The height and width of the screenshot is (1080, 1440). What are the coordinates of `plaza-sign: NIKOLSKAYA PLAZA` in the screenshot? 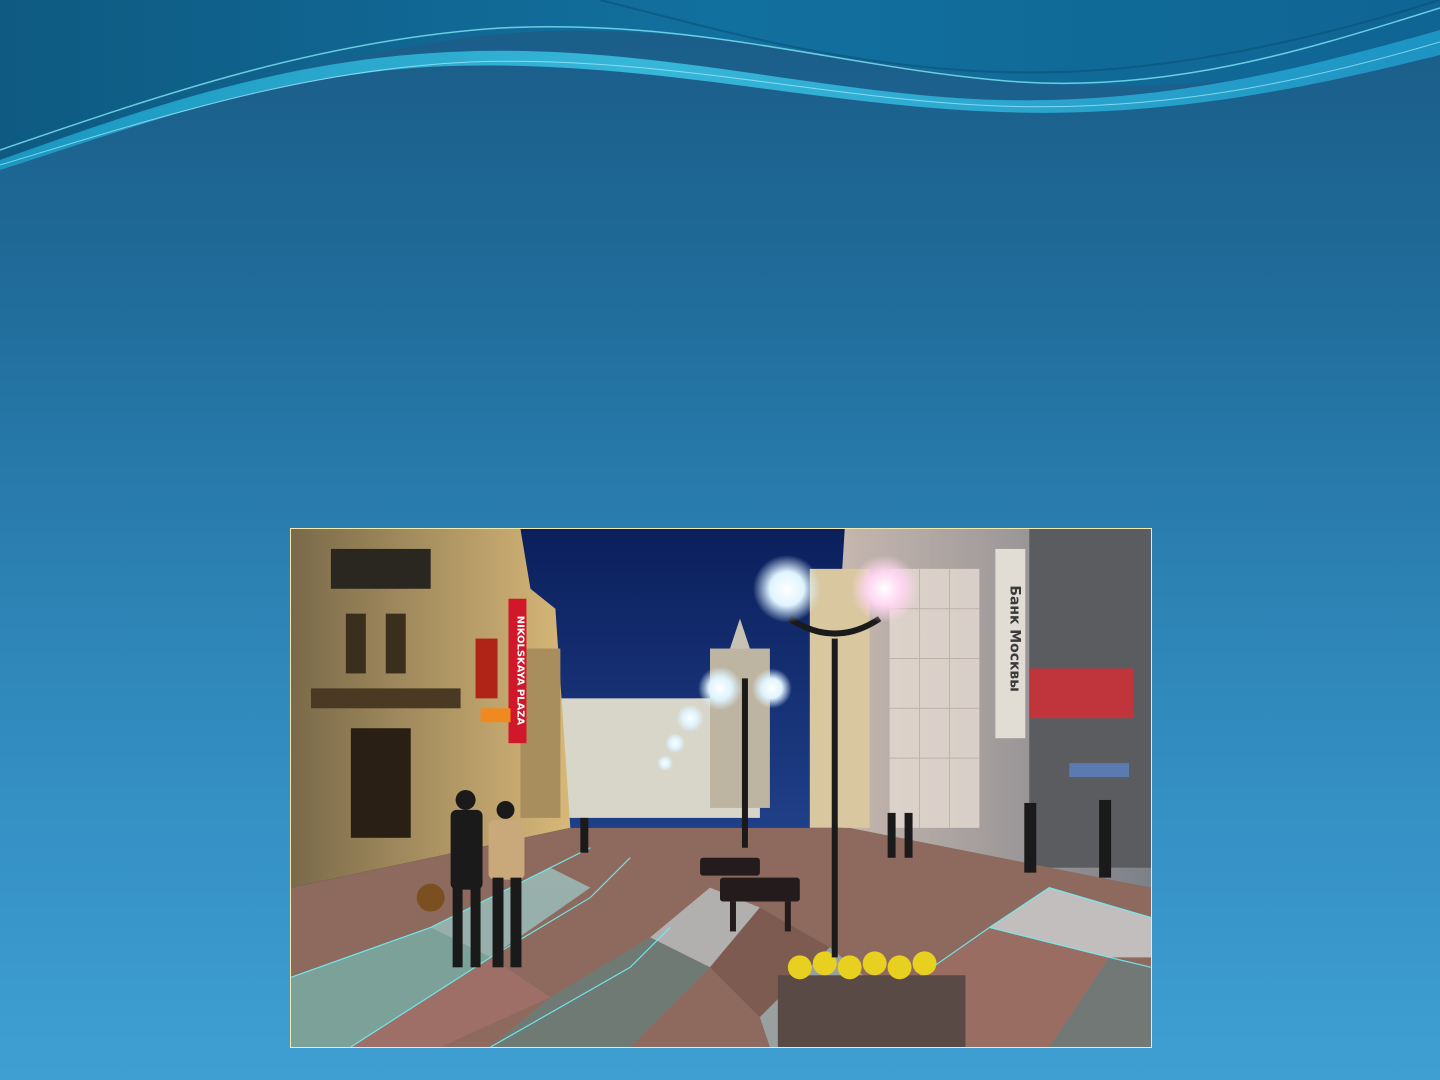 It's located at (519, 671).